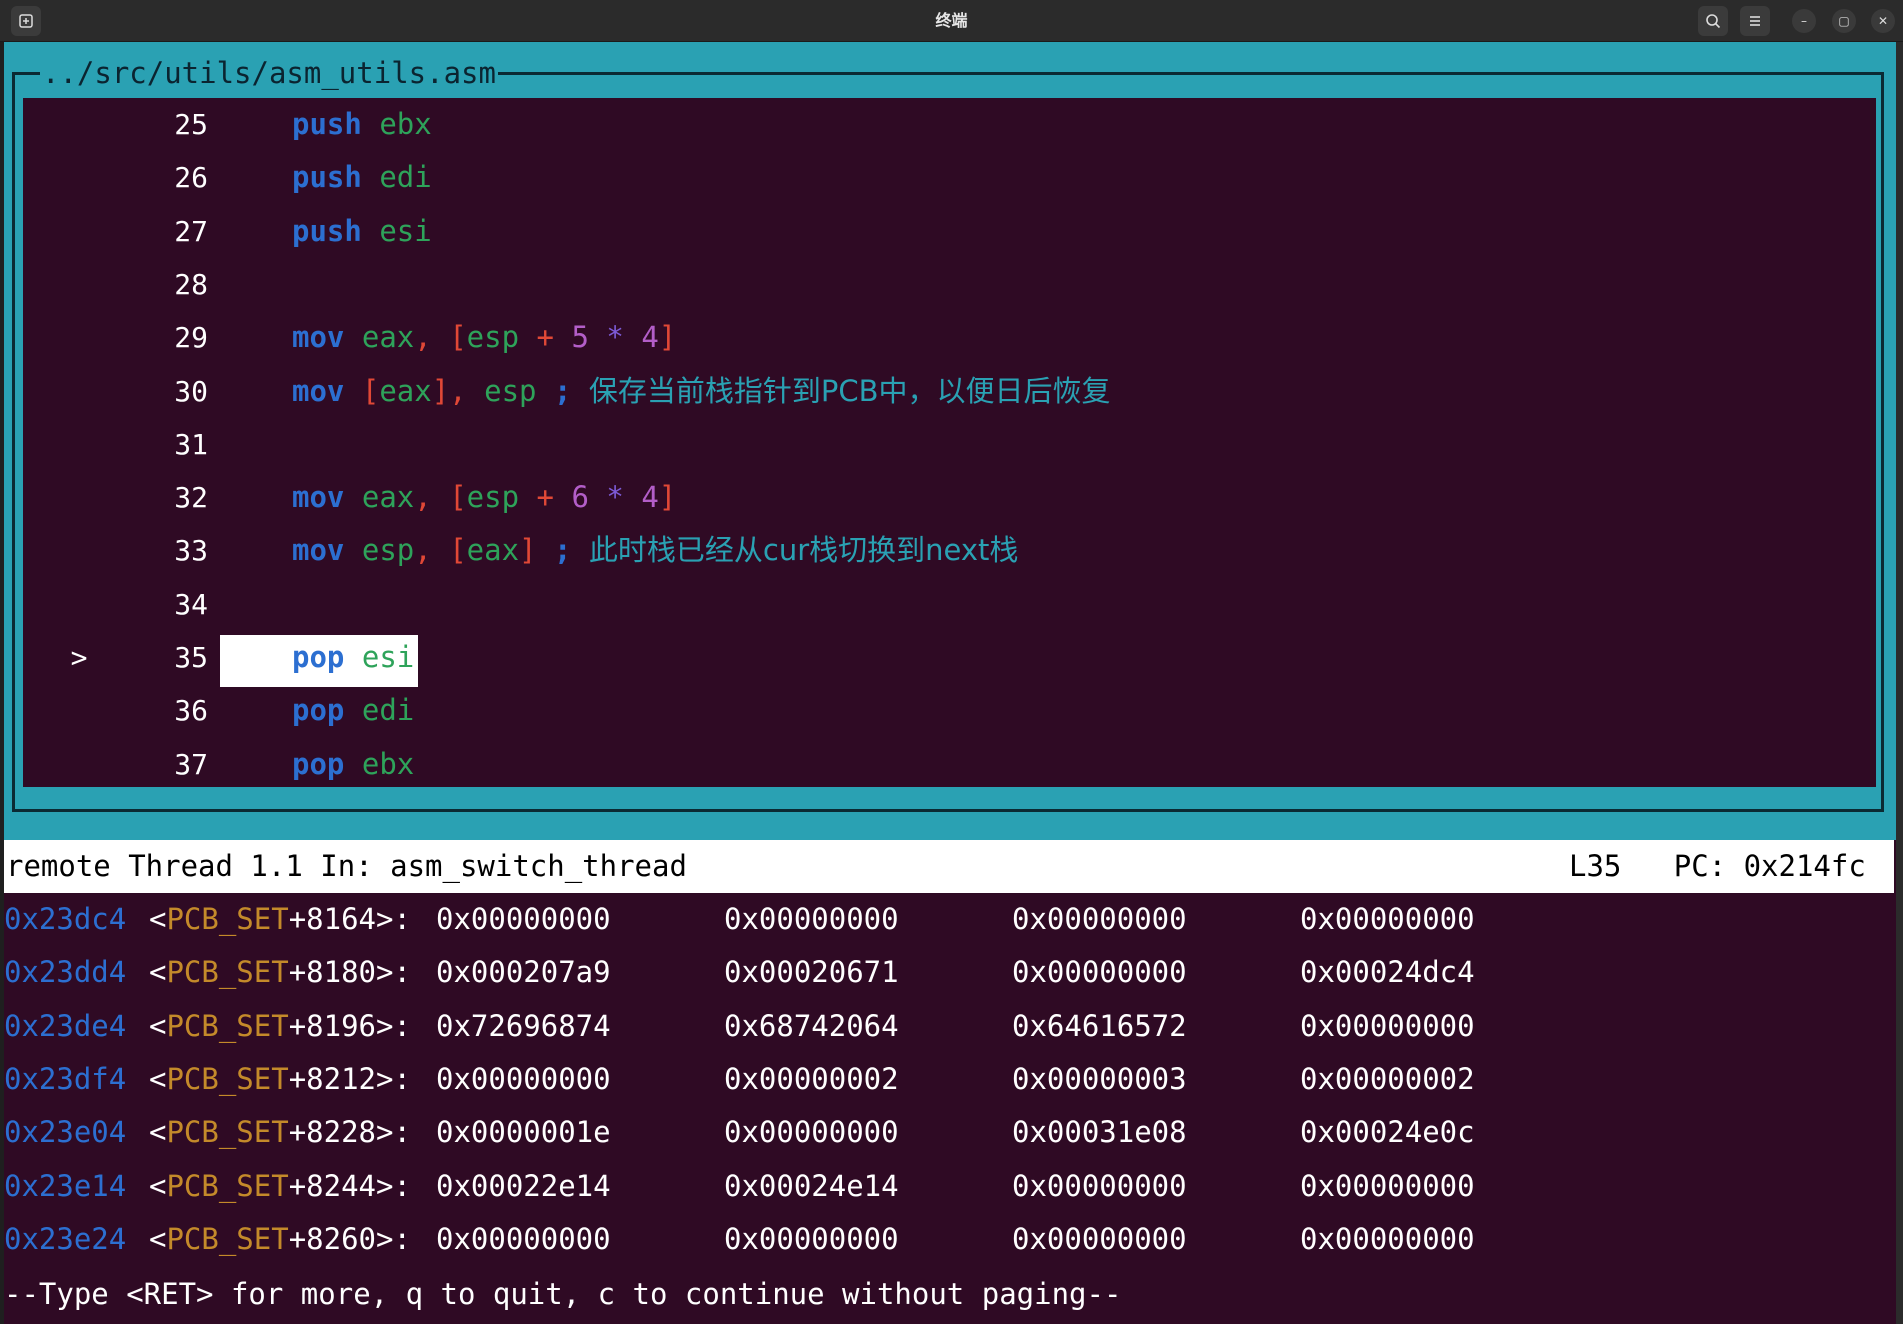 This screenshot has height=1324, width=1903. Describe the element at coordinates (353, 710) in the screenshot. I see `code-text: pop edi` at that location.